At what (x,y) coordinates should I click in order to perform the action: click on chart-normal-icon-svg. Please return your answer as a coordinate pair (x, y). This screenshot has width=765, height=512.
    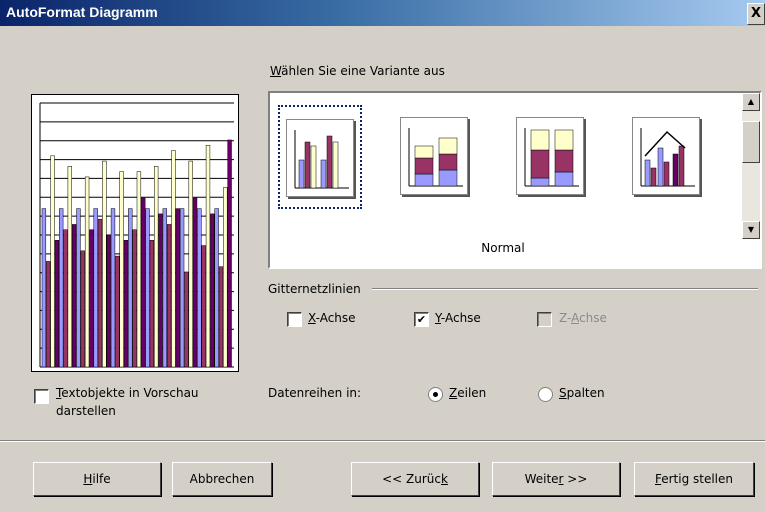
    Looking at the image, I should click on (321, 159).